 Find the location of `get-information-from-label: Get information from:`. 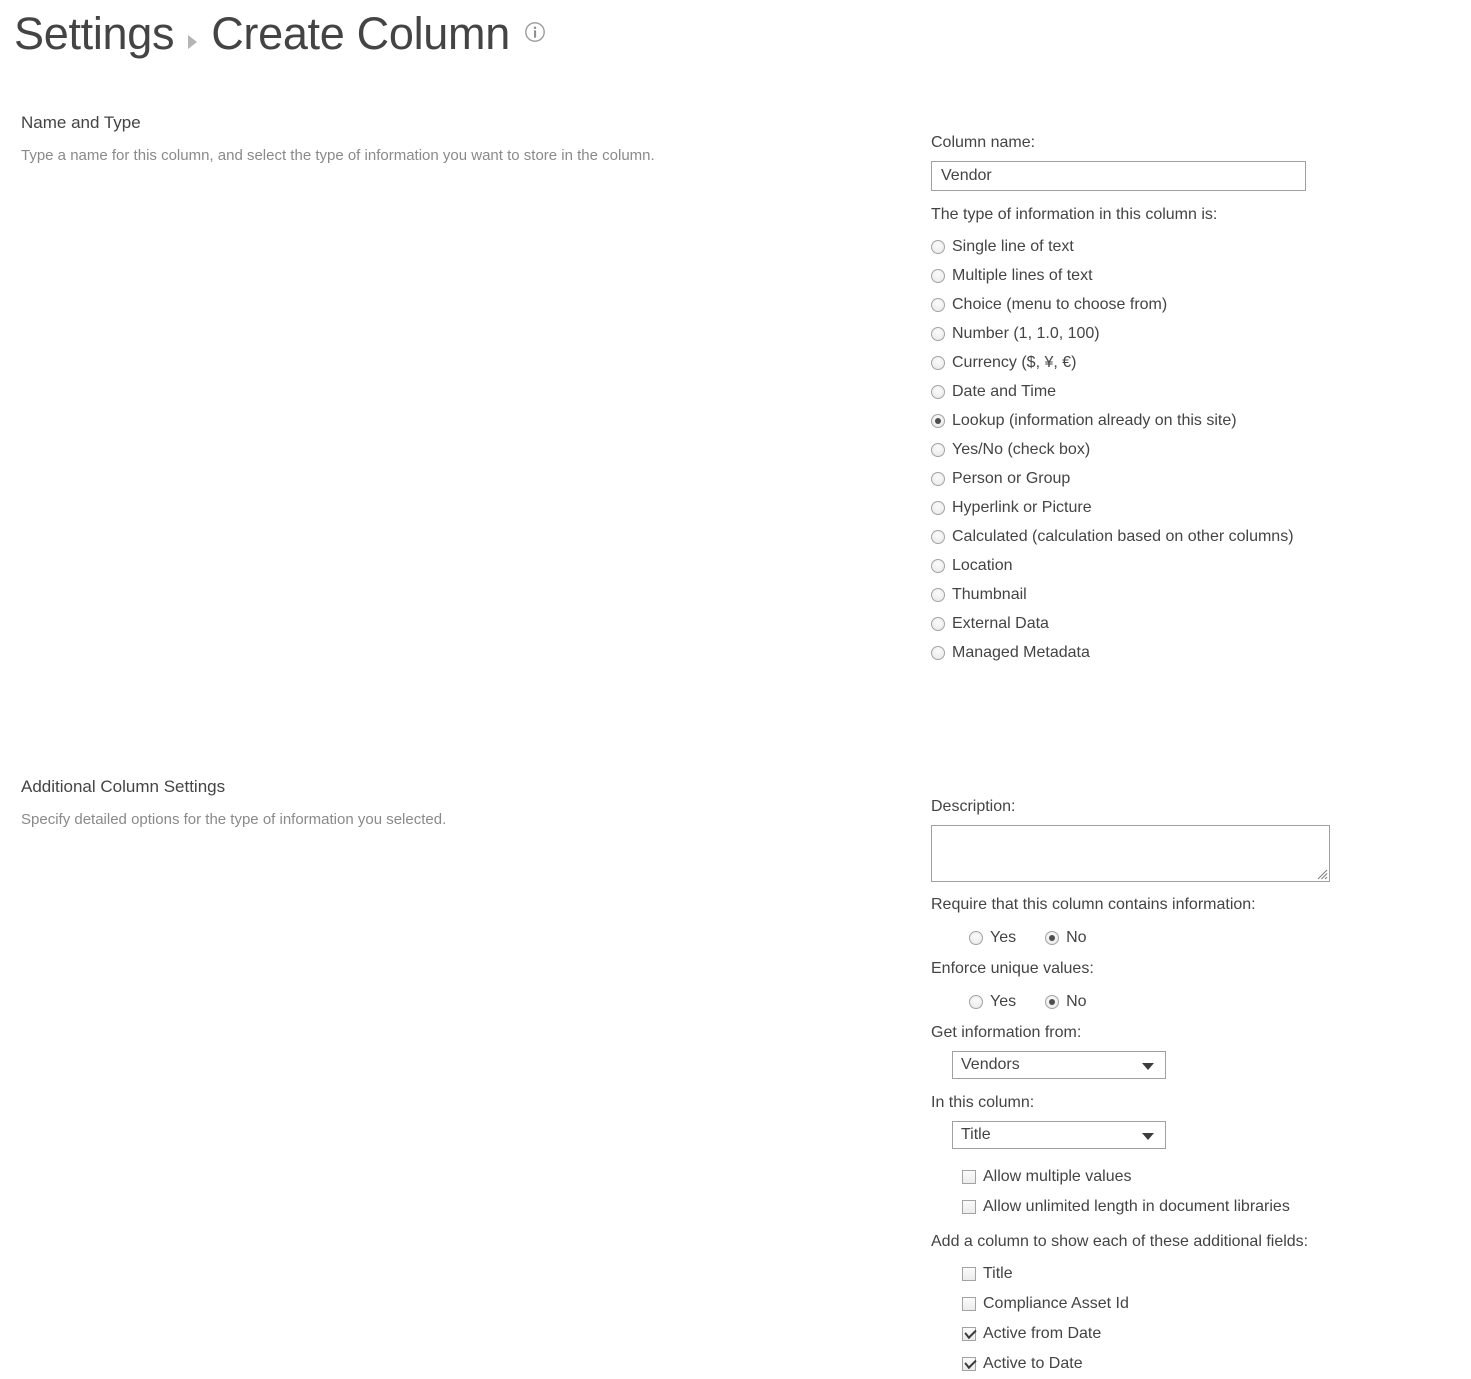

get-information-from-label: Get information from: is located at coordinates (1006, 1032).